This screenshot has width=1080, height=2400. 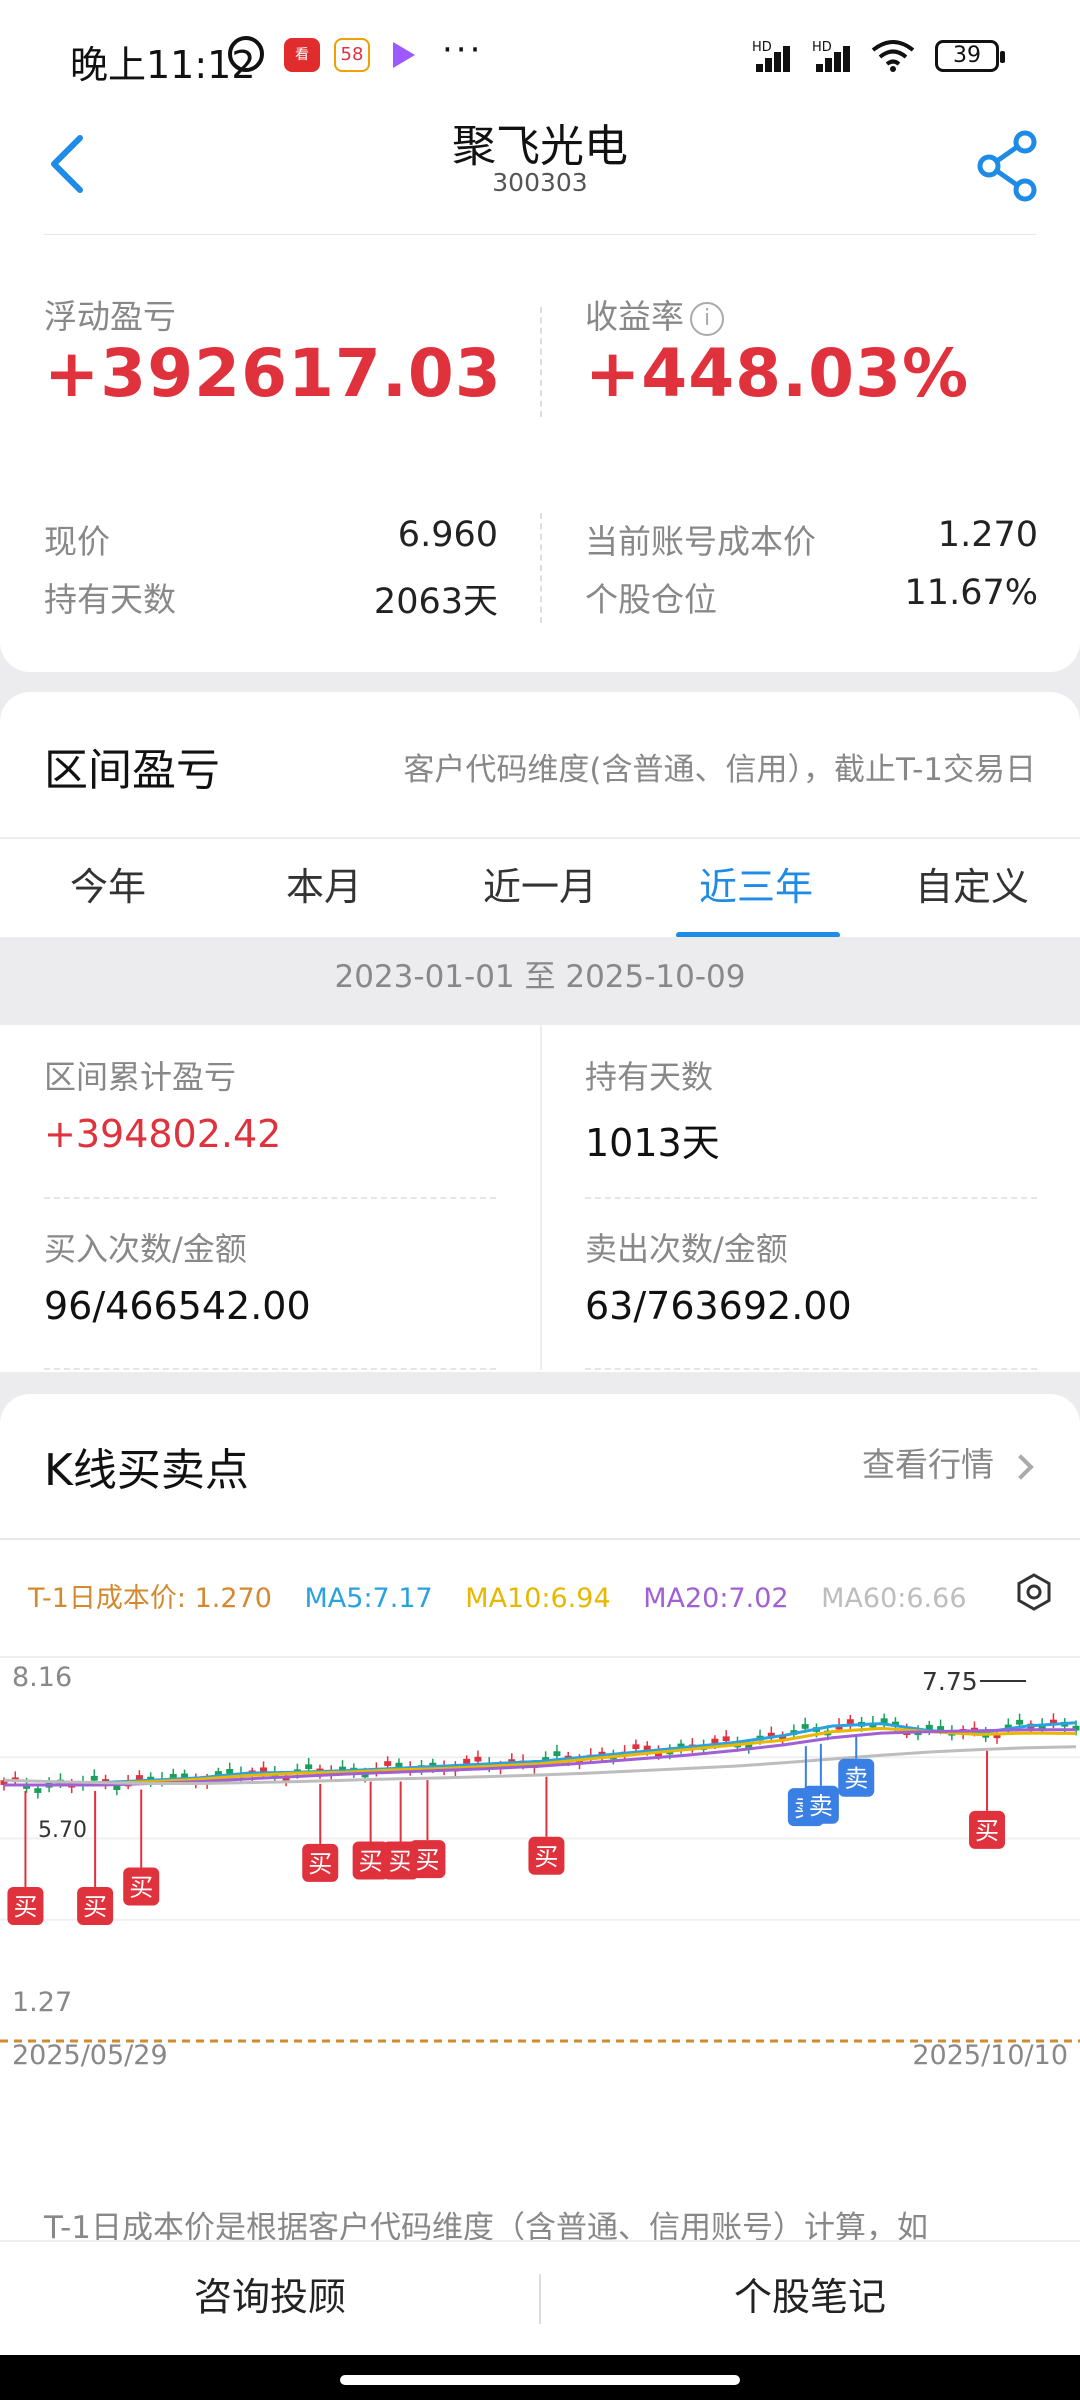 What do you see at coordinates (970, 56) in the screenshot?
I see `battery-icon: 39` at bounding box center [970, 56].